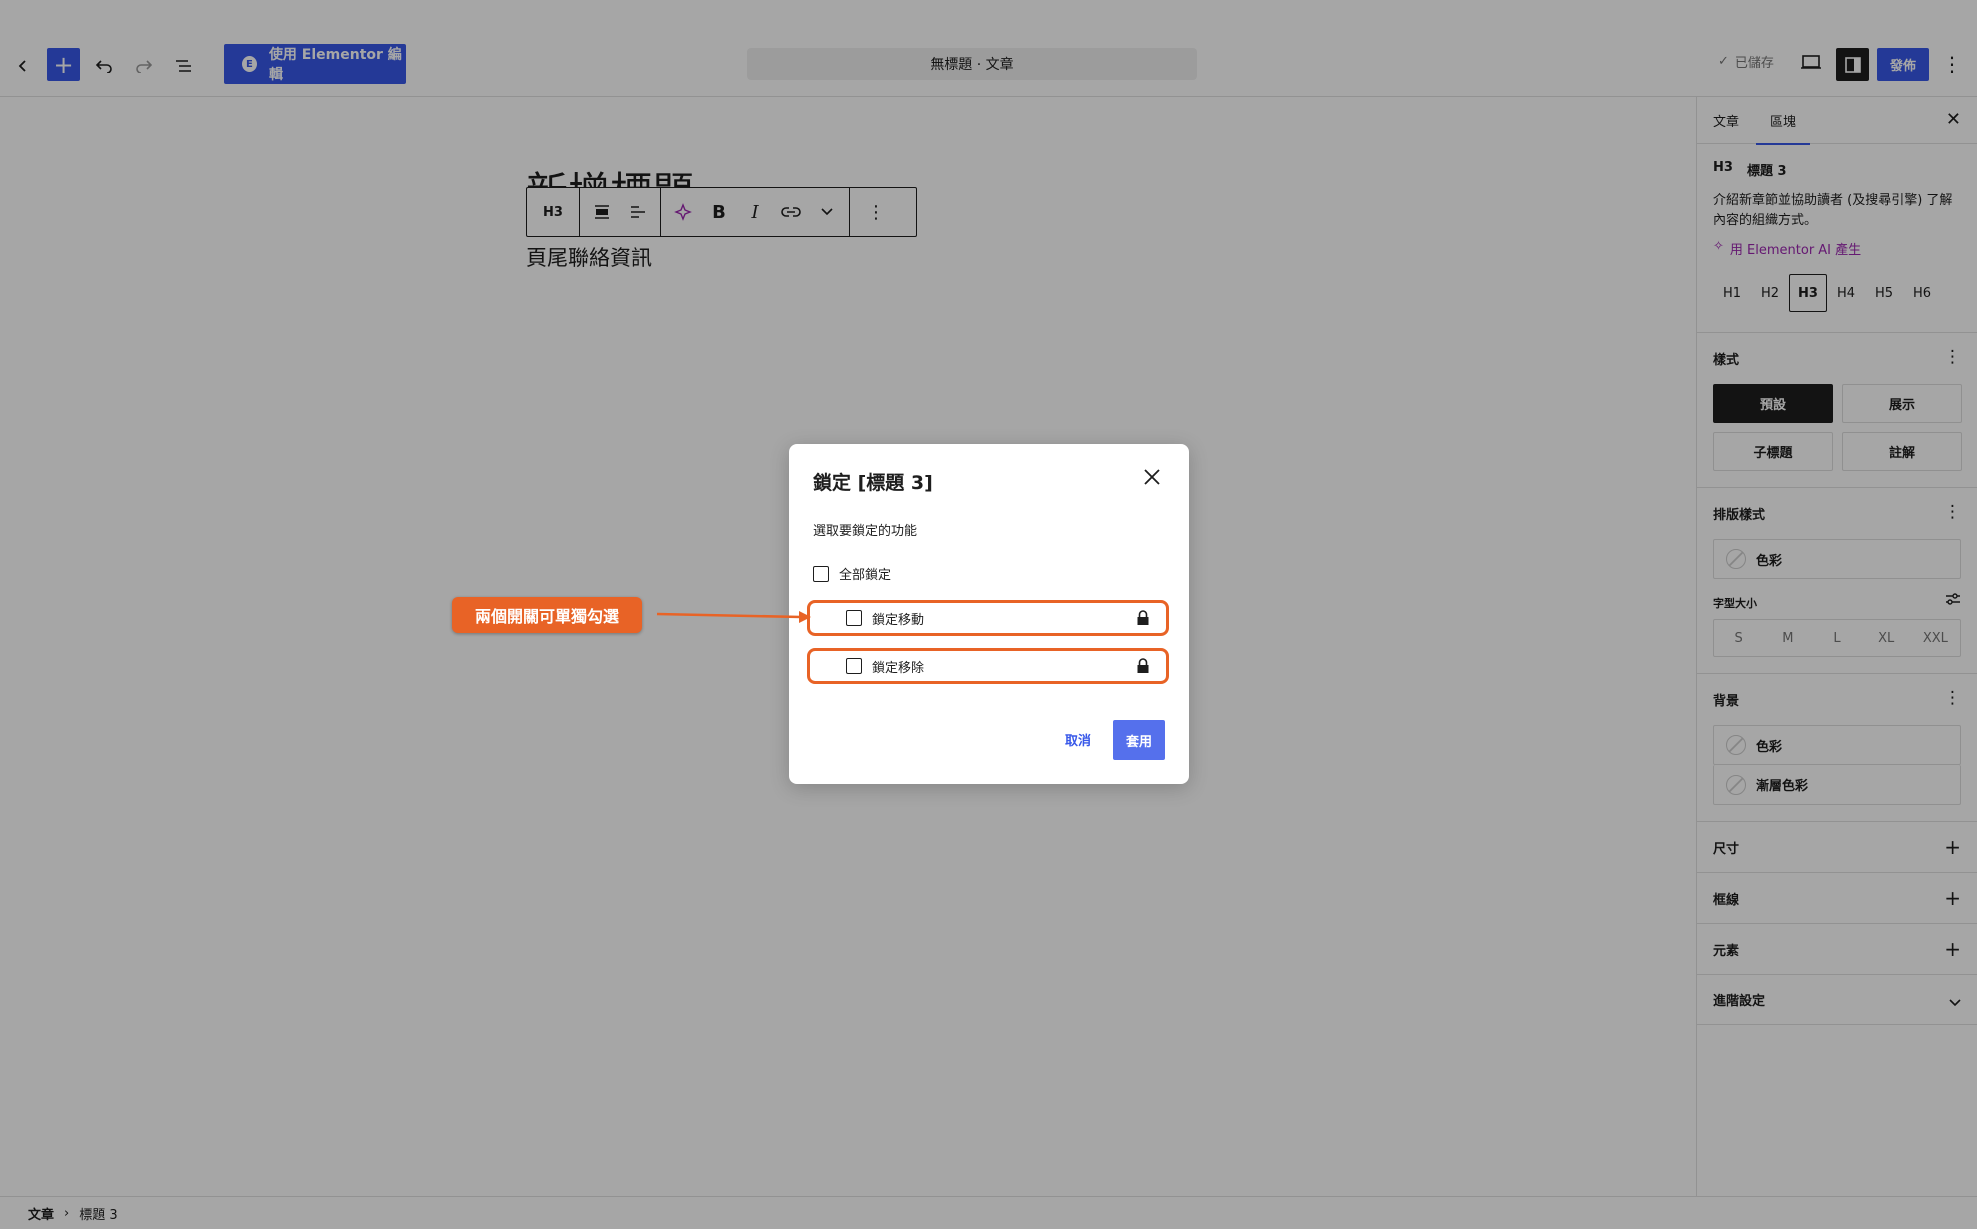 The height and width of the screenshot is (1229, 1977). What do you see at coordinates (821, 573) in the screenshot?
I see `lock-all-checkbox` at bounding box center [821, 573].